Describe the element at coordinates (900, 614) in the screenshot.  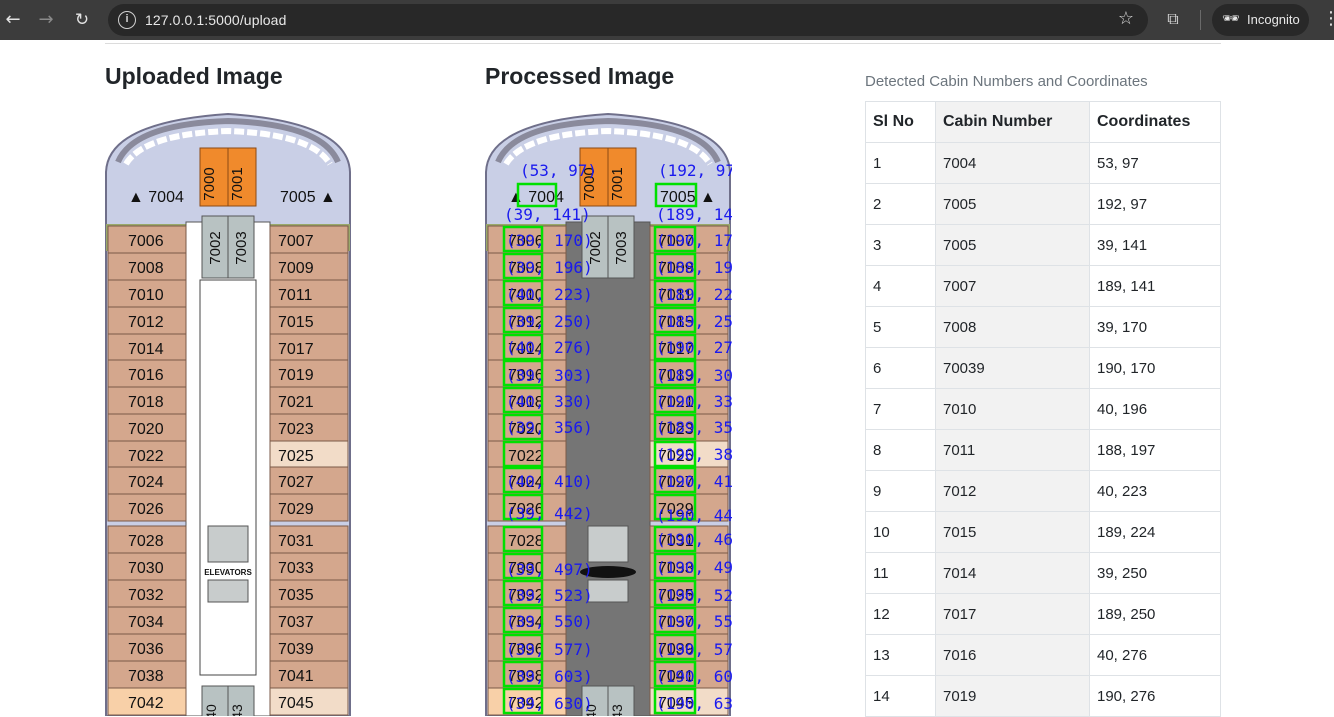
I see `cell-sl-no: 12` at that location.